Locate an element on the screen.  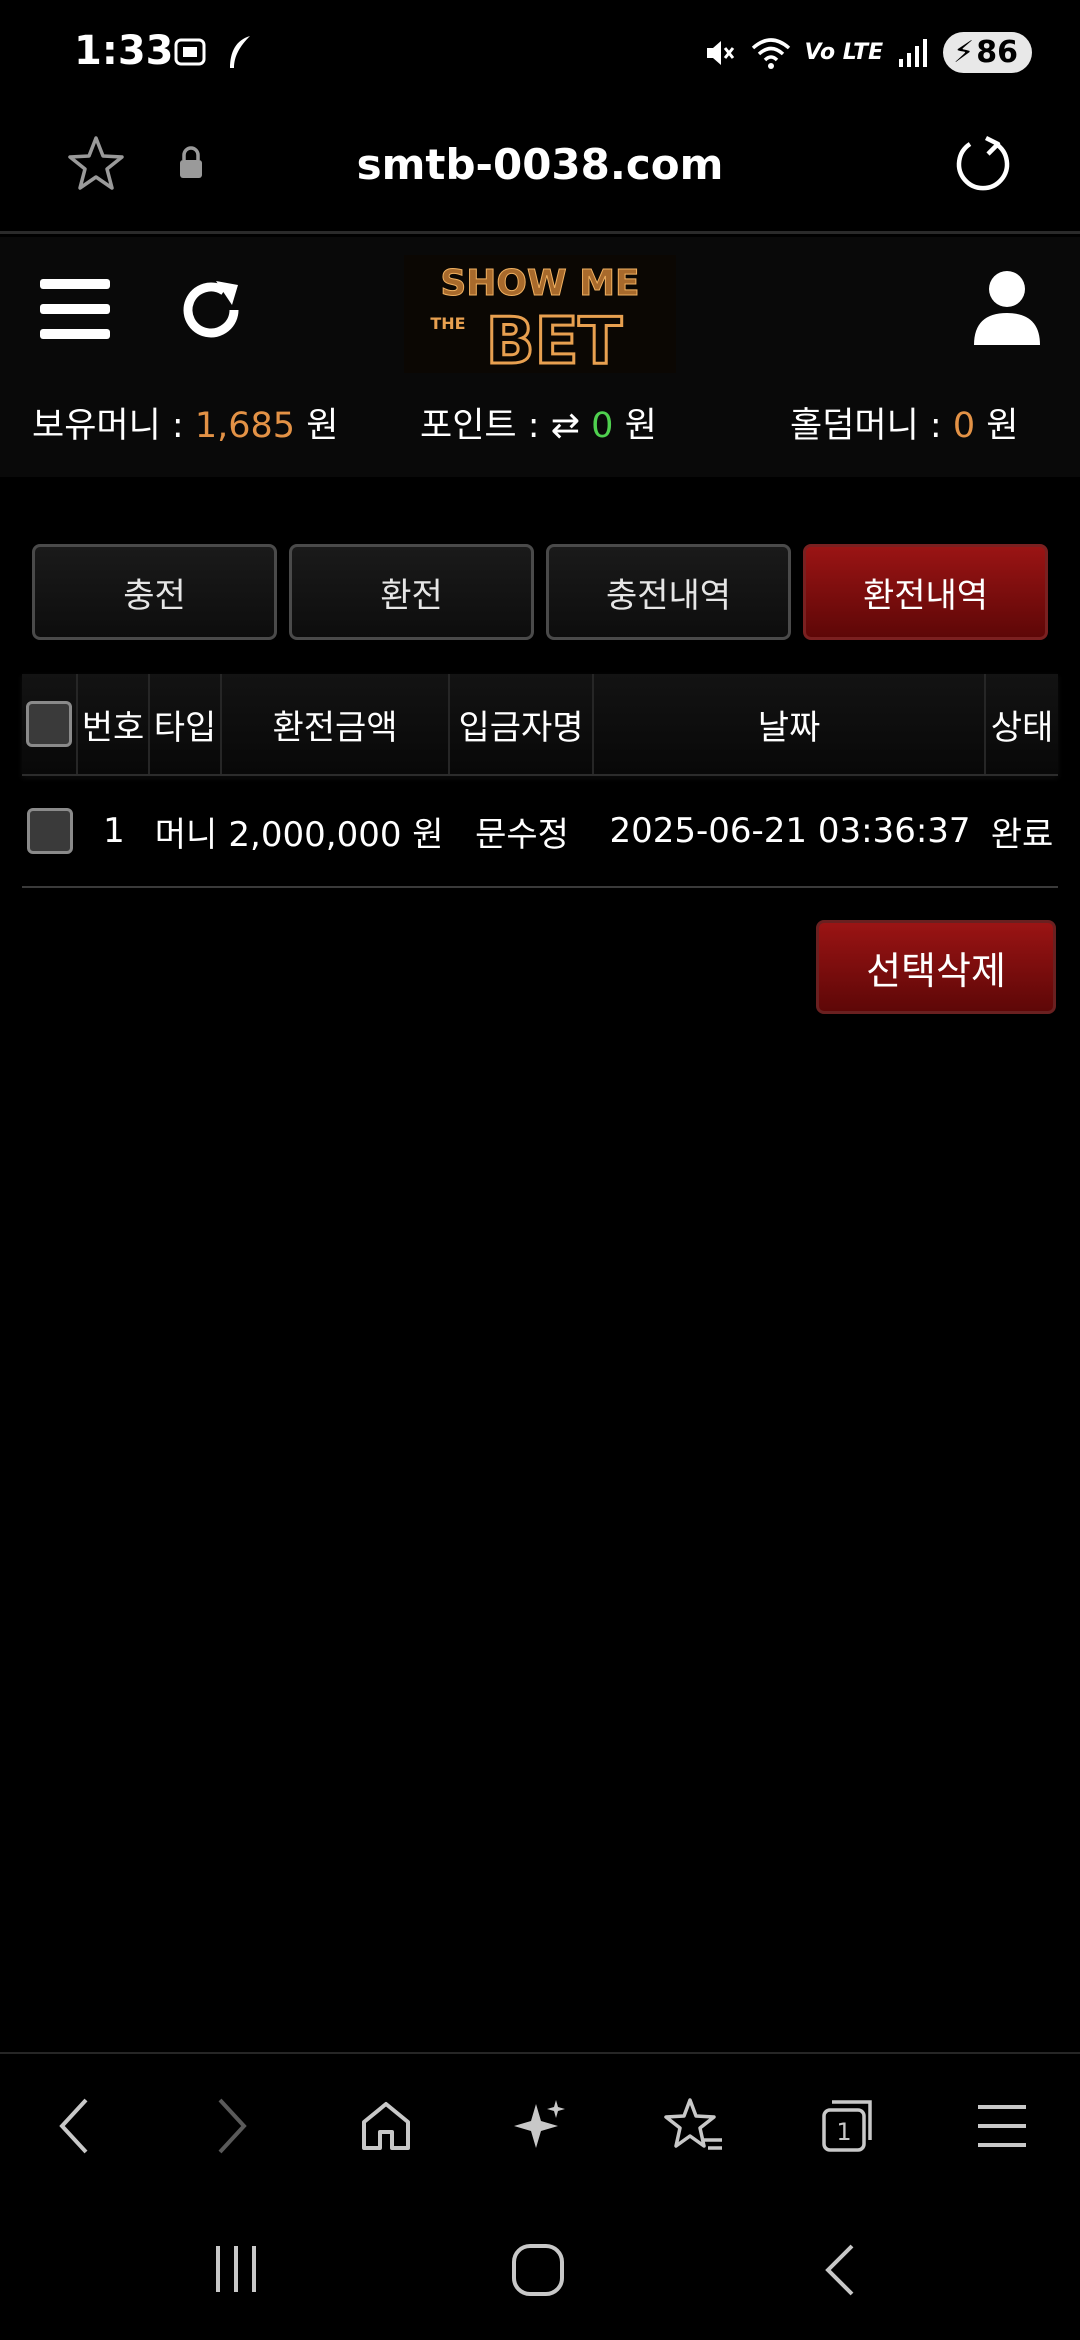
signal-icon is located at coordinates (913, 52).